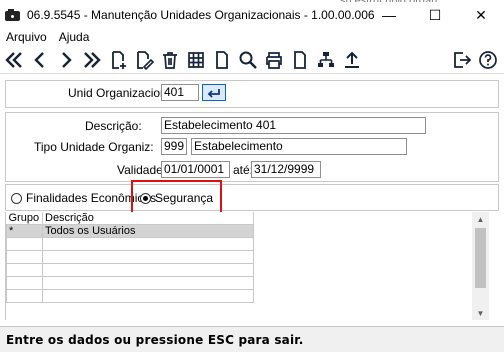 The image size is (504, 352). I want to click on document-icon, so click(222, 59).